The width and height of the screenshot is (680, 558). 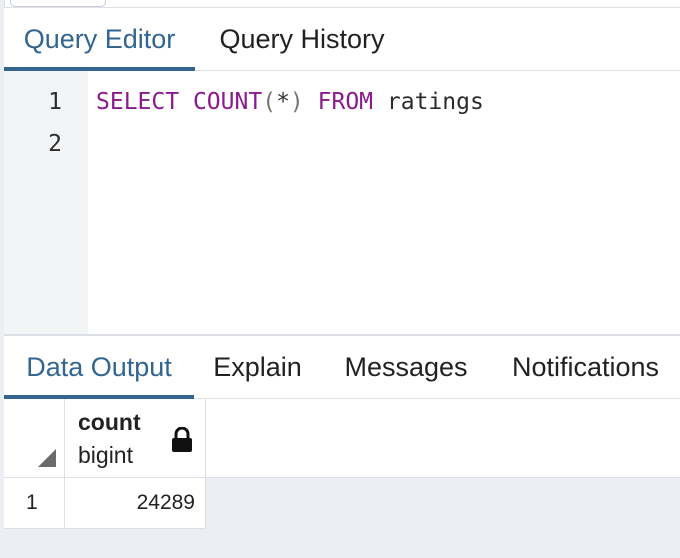 I want to click on sql-keyword-select: SELECT, so click(x=138, y=102).